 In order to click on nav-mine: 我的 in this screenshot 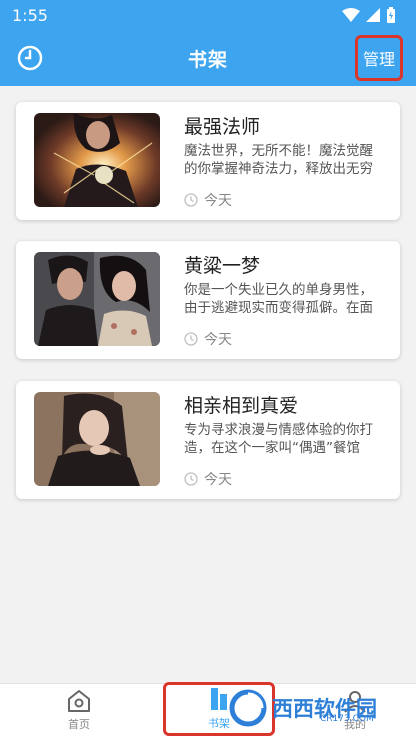, I will do `click(355, 712)`.